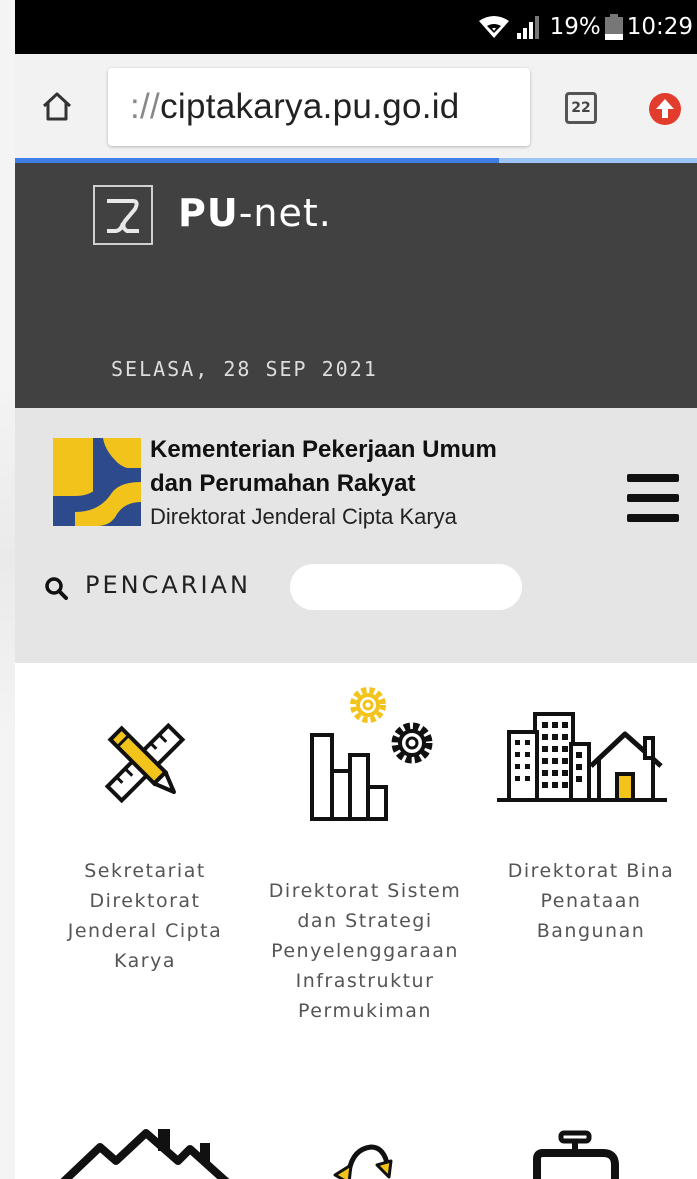 The height and width of the screenshot is (1179, 697). I want to click on url-bar: ://ciptakarya.pu.go.id, so click(319, 107).